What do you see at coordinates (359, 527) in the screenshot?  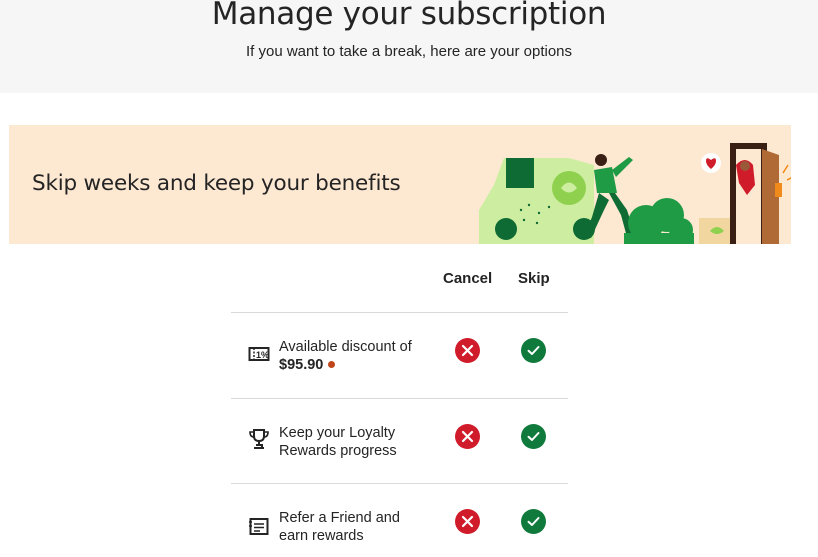 I see `referral-label: Refer a Friend and earn rewards` at bounding box center [359, 527].